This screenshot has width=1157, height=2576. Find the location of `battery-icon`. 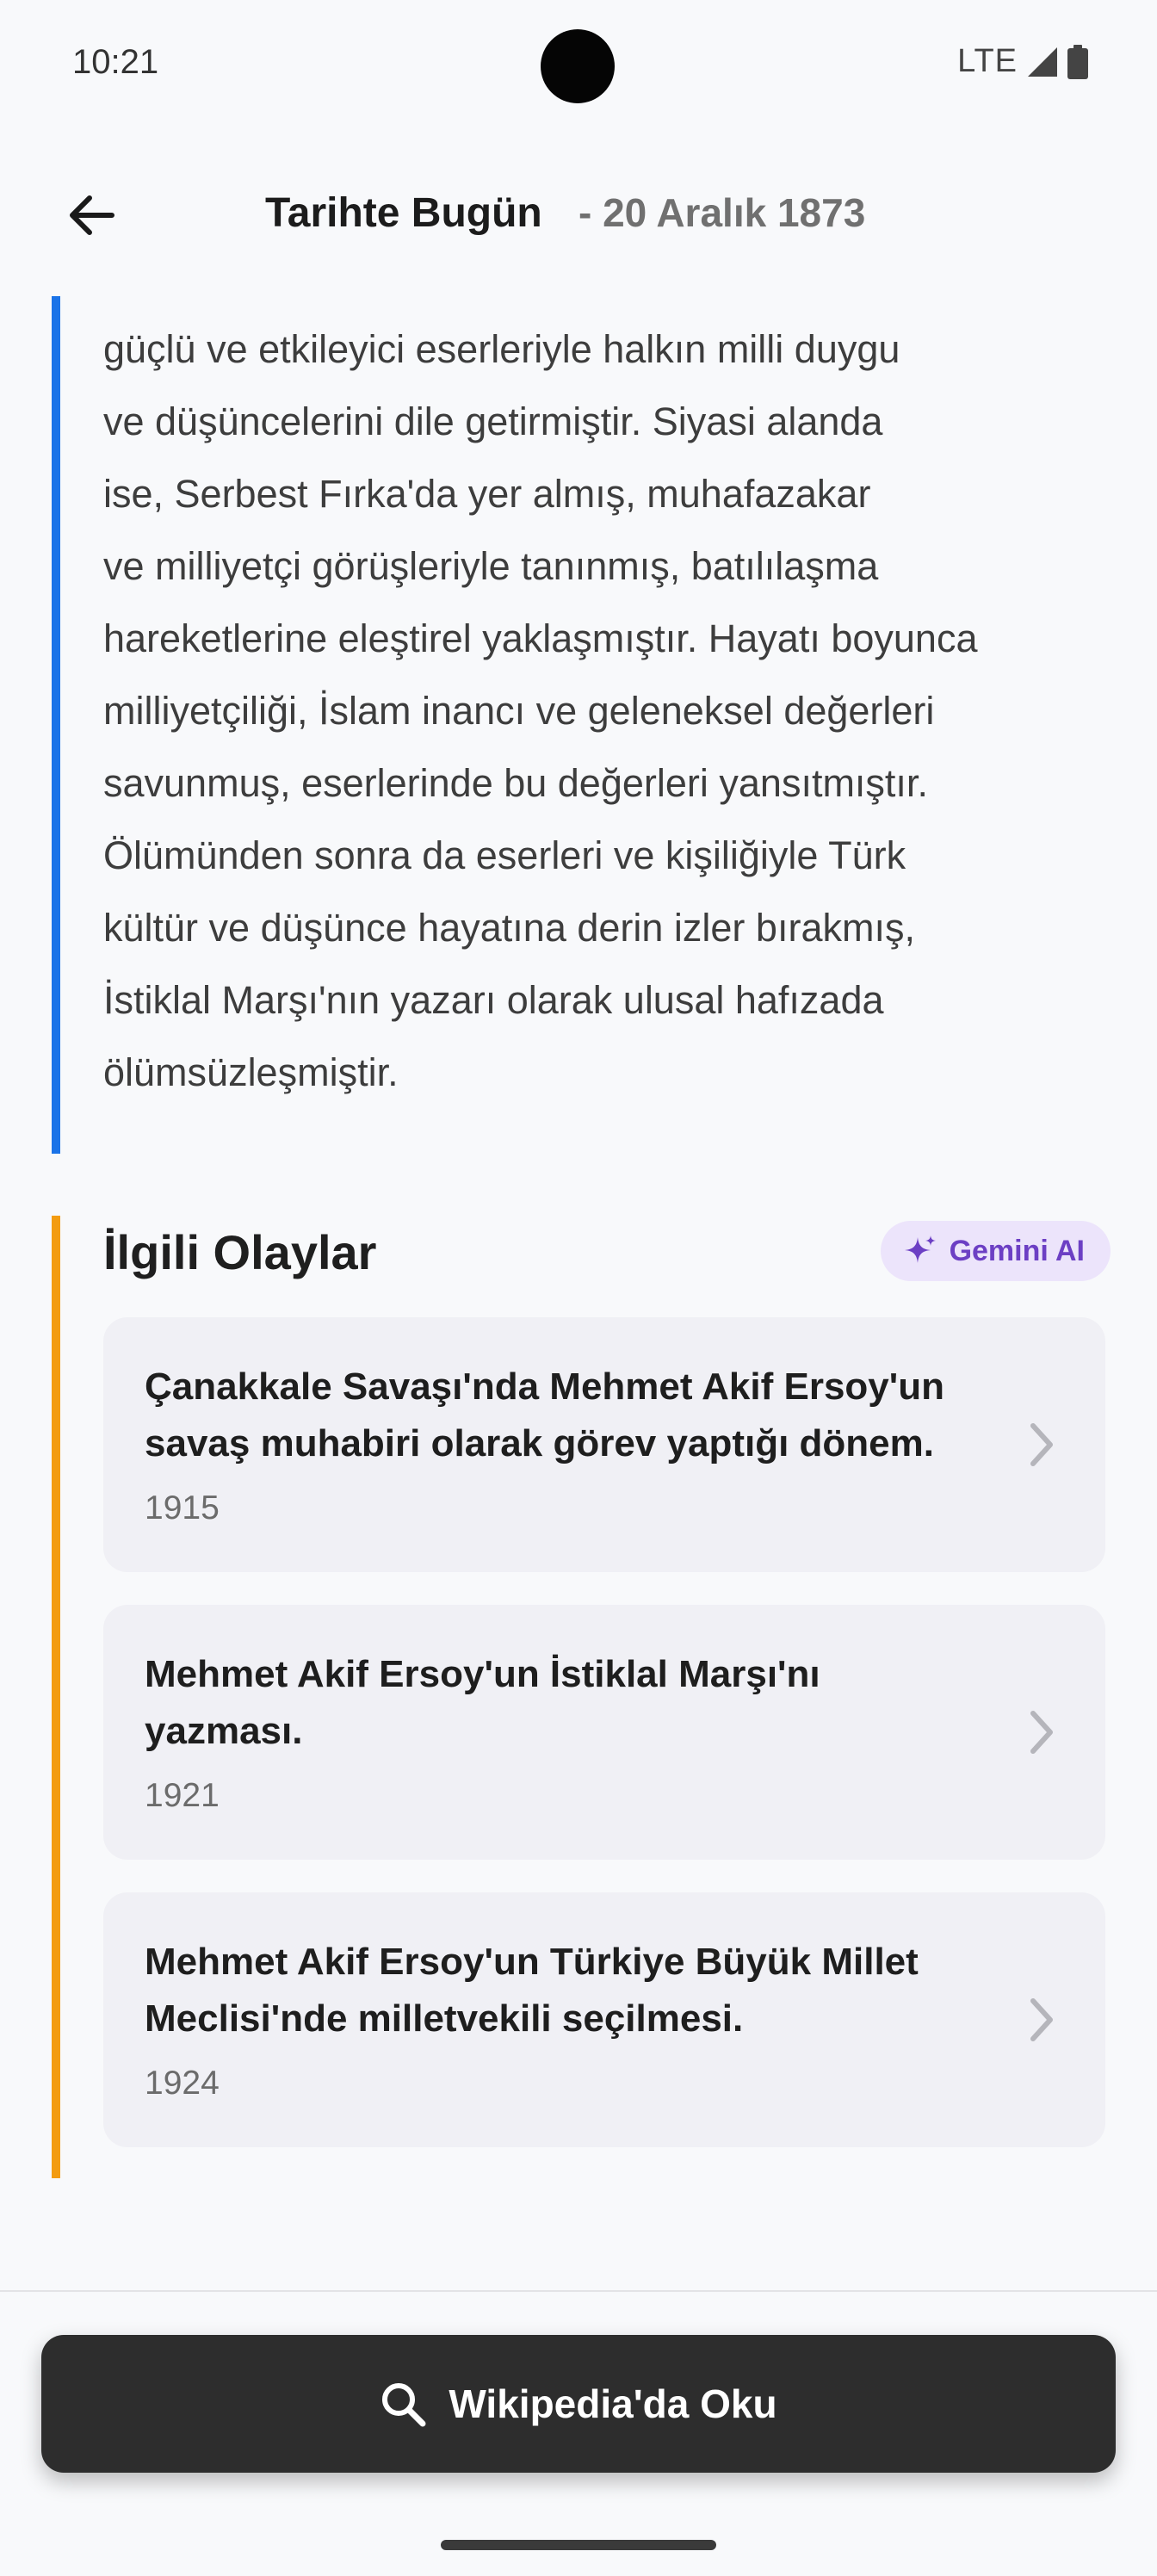

battery-icon is located at coordinates (1077, 62).